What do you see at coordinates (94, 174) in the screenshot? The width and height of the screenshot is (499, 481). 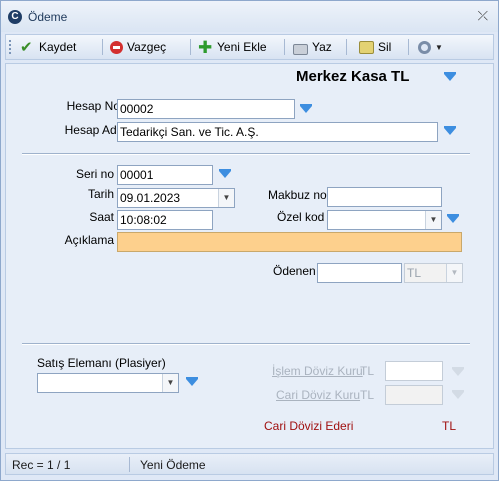 I see `seri-no-label: Seri no` at bounding box center [94, 174].